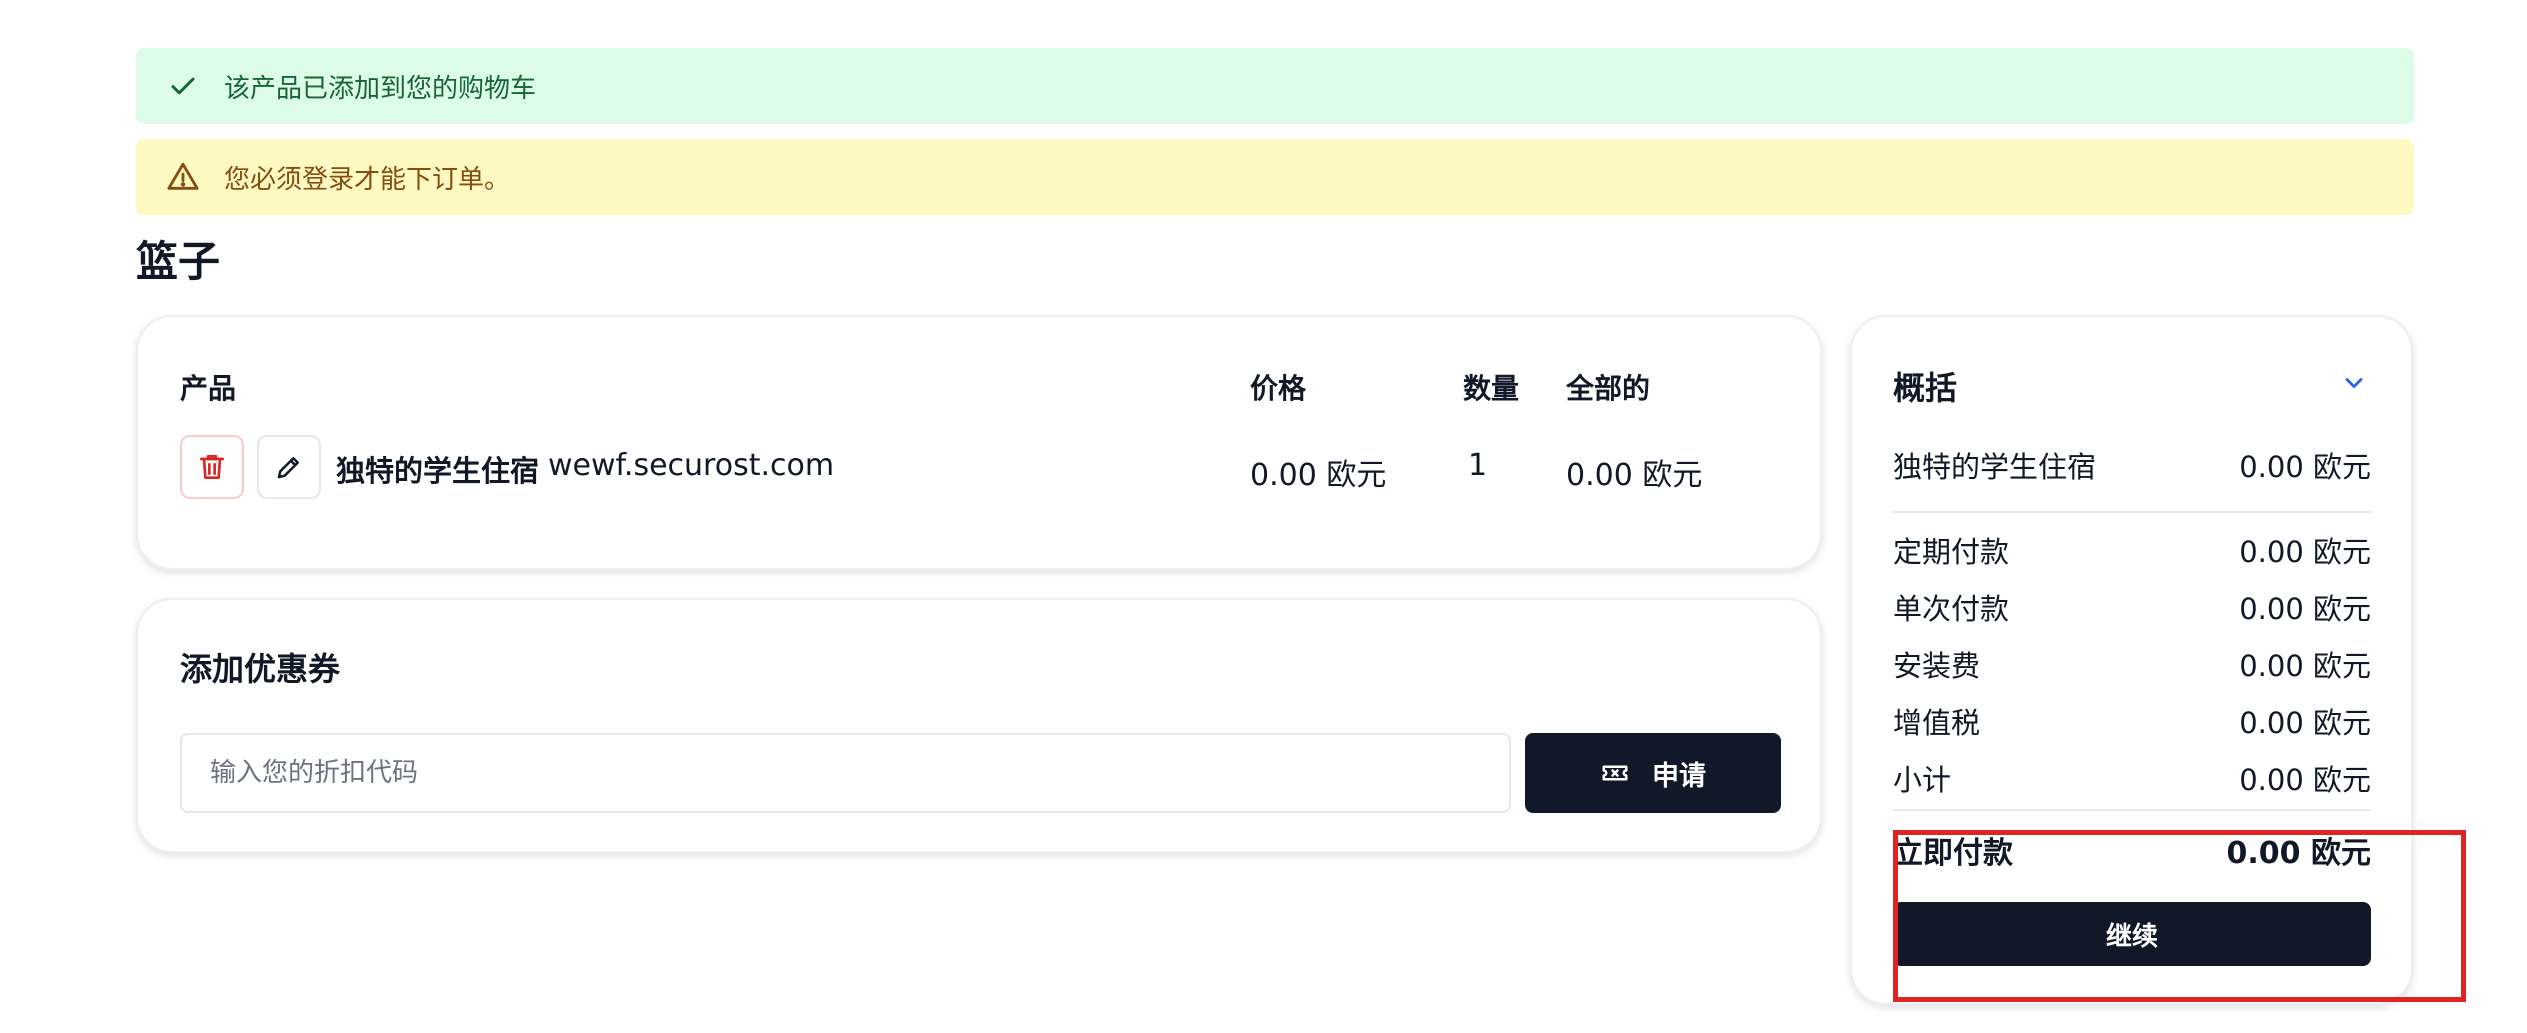 This screenshot has width=2527, height=1033. I want to click on summary-row-subtotal: 小计 0.00 欧元, so click(2132, 778).